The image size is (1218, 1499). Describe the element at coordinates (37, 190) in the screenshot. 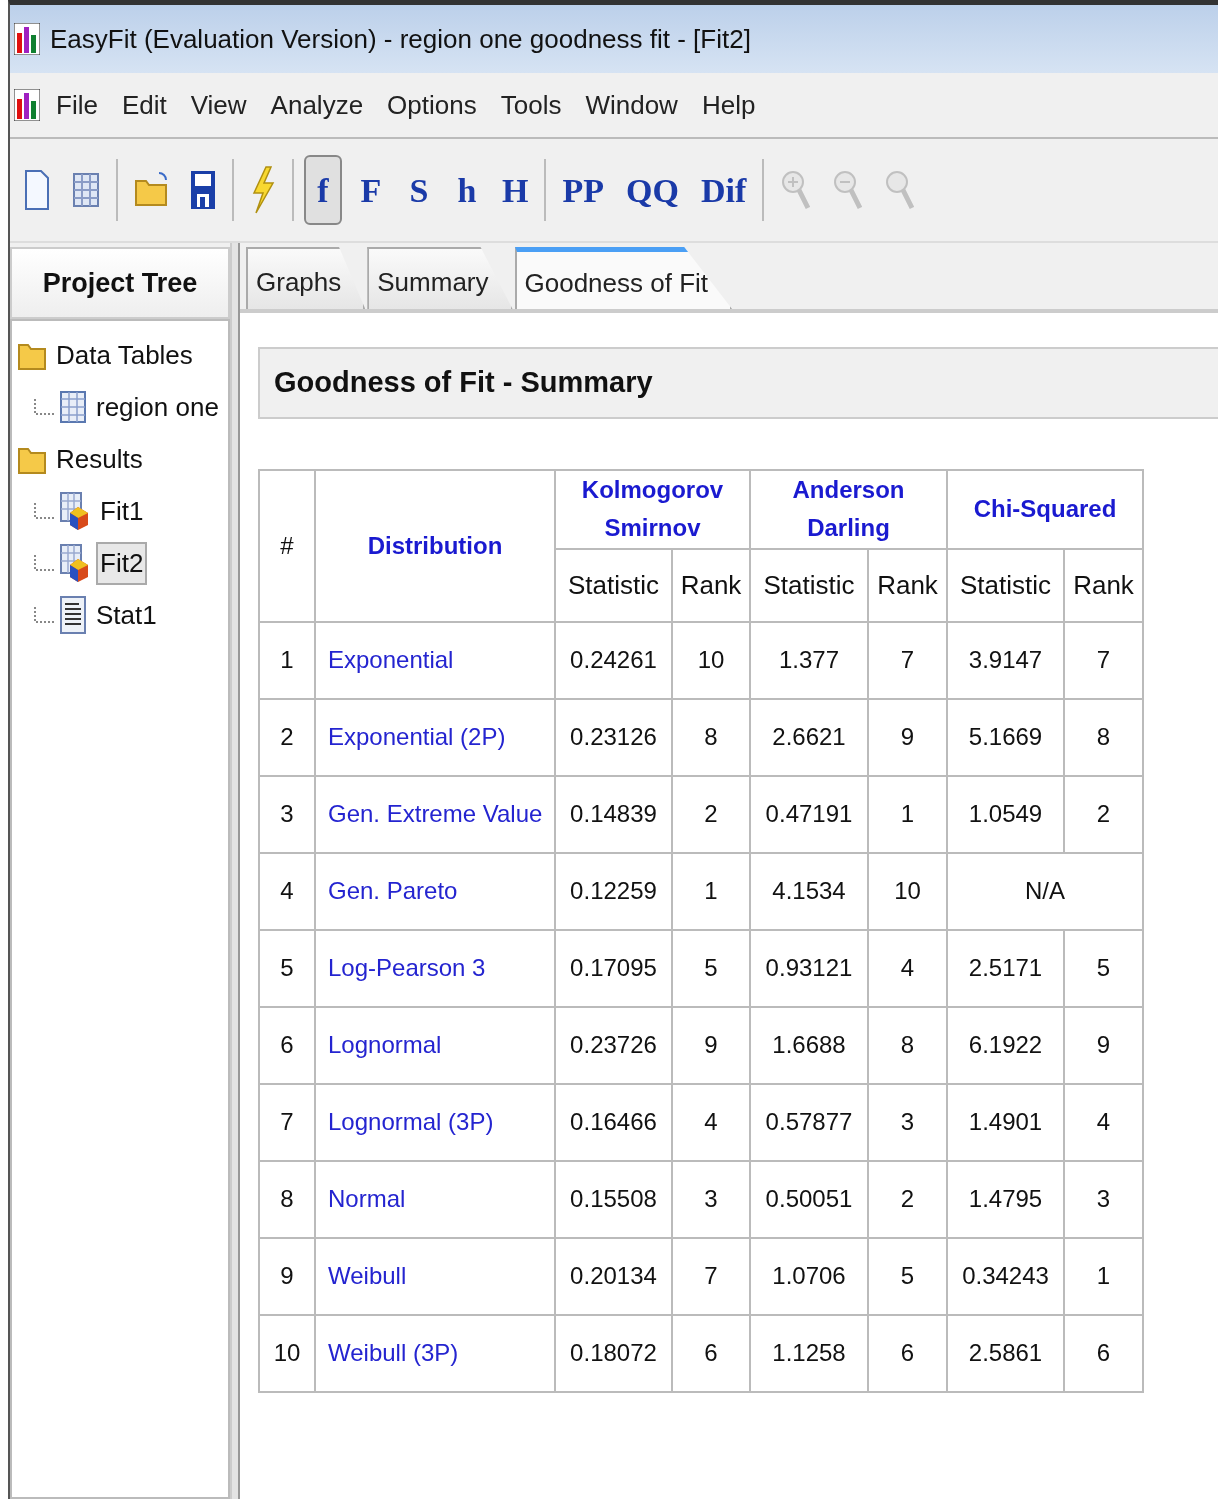

I see `document-icon` at that location.